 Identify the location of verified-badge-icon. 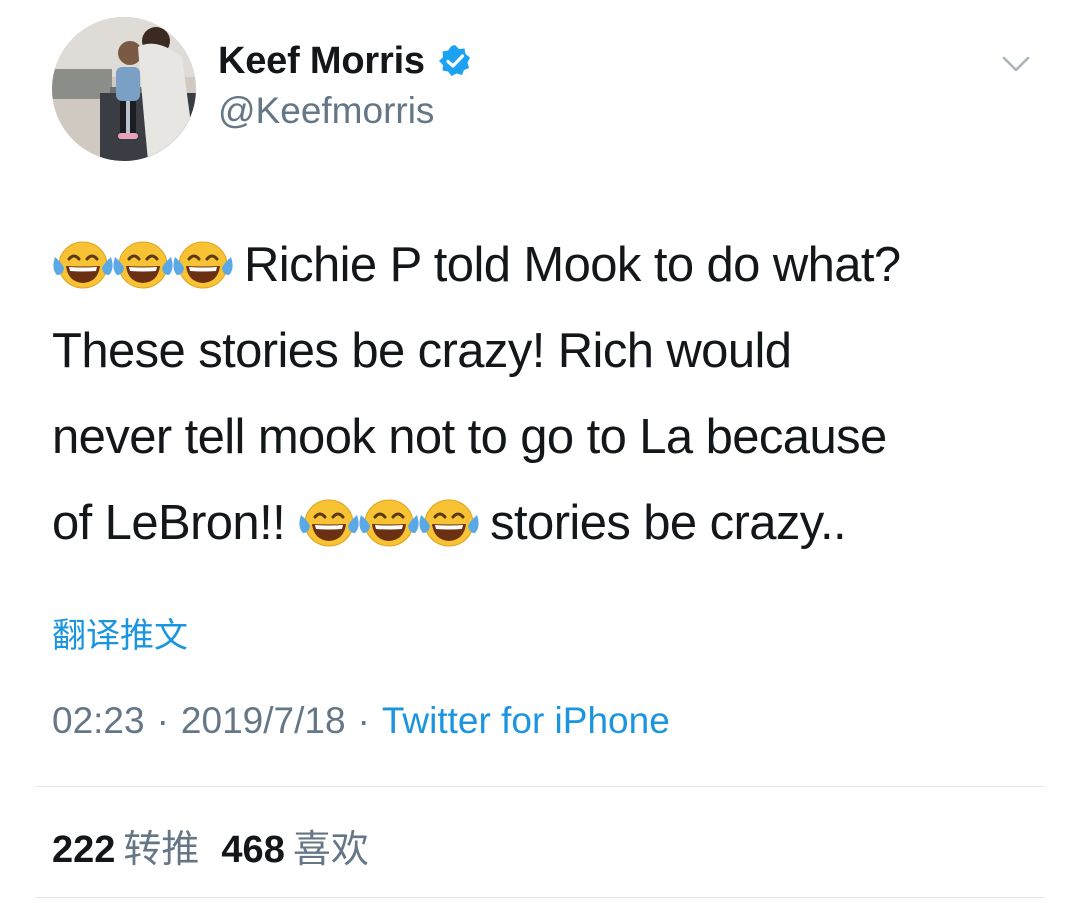
(454, 60).